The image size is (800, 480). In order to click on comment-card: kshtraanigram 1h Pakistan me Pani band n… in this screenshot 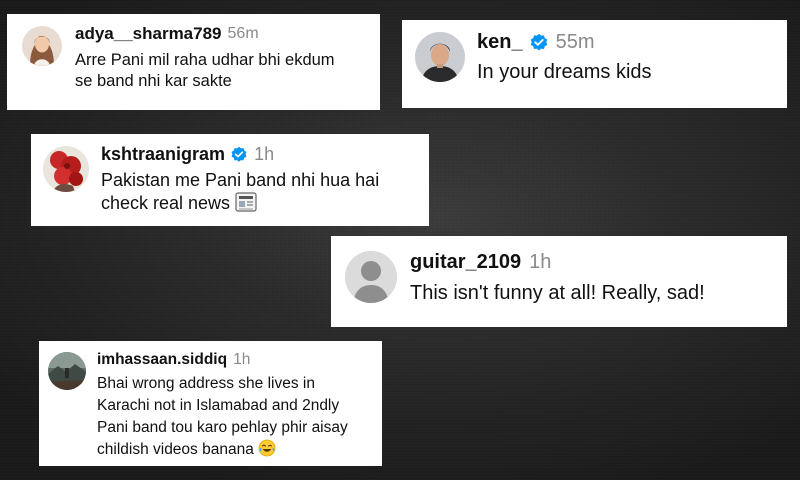, I will do `click(230, 180)`.